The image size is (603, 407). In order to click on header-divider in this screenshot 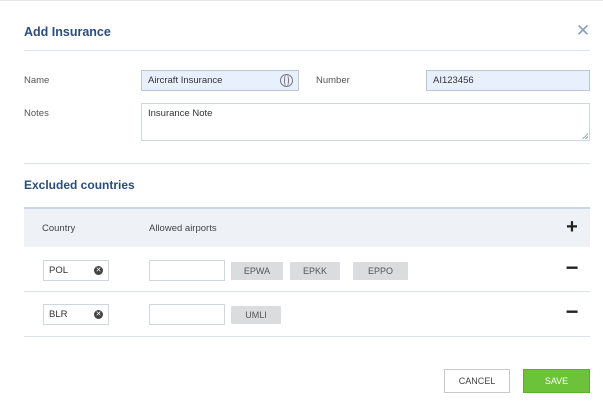, I will do `click(307, 50)`.